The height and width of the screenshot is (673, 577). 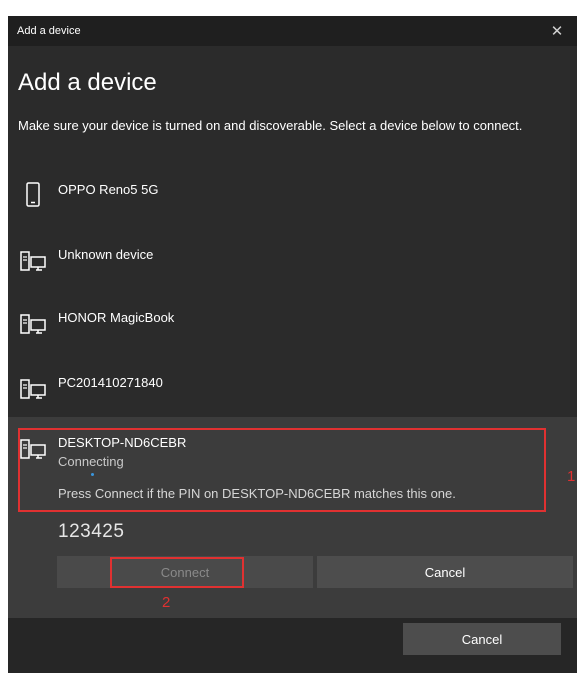 I want to click on device-item-pc201410271840: PC201410271840, so click(x=292, y=386).